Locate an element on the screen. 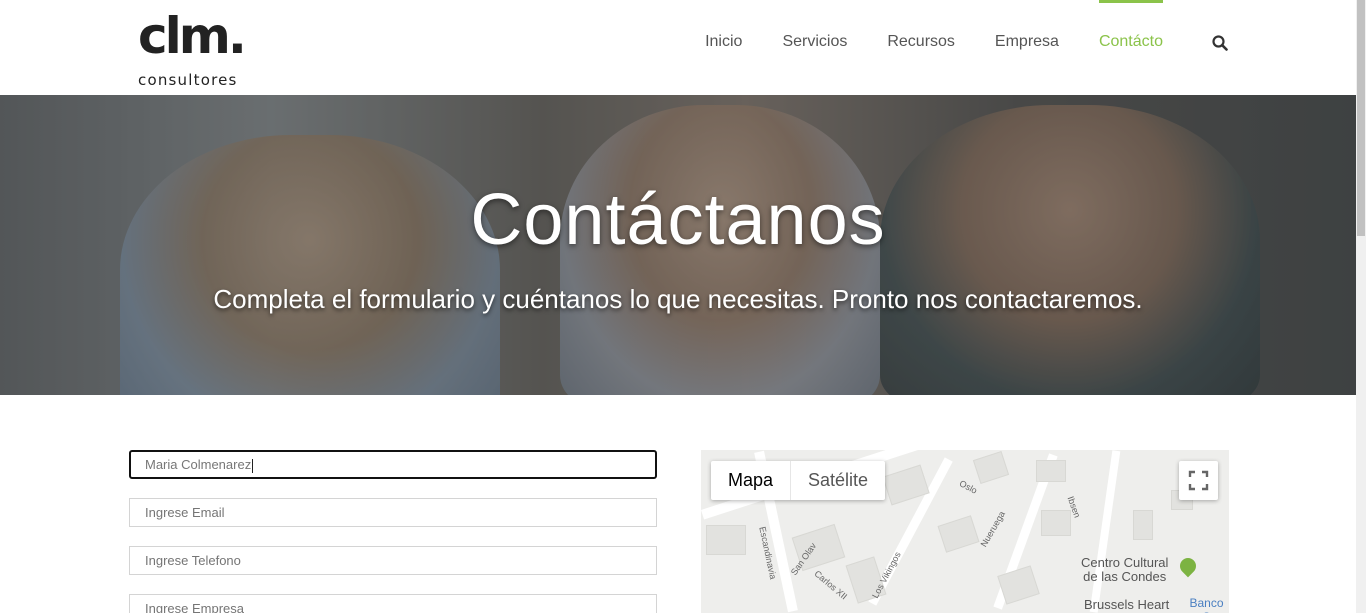 The height and width of the screenshot is (613, 1366). map-road is located at coordinates (1105, 531).